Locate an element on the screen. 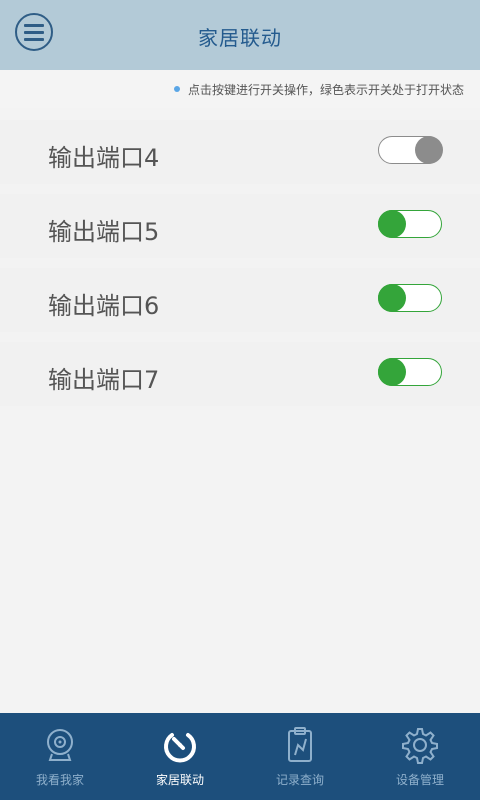 The image size is (480, 800). nav-label: 我看我家 is located at coordinates (59, 780).